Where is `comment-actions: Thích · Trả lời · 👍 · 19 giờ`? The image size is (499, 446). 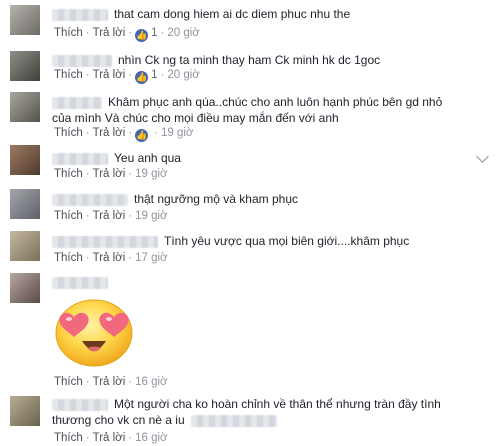
comment-actions: Thích · Trả lời · 👍 · 19 giờ is located at coordinates (124, 134).